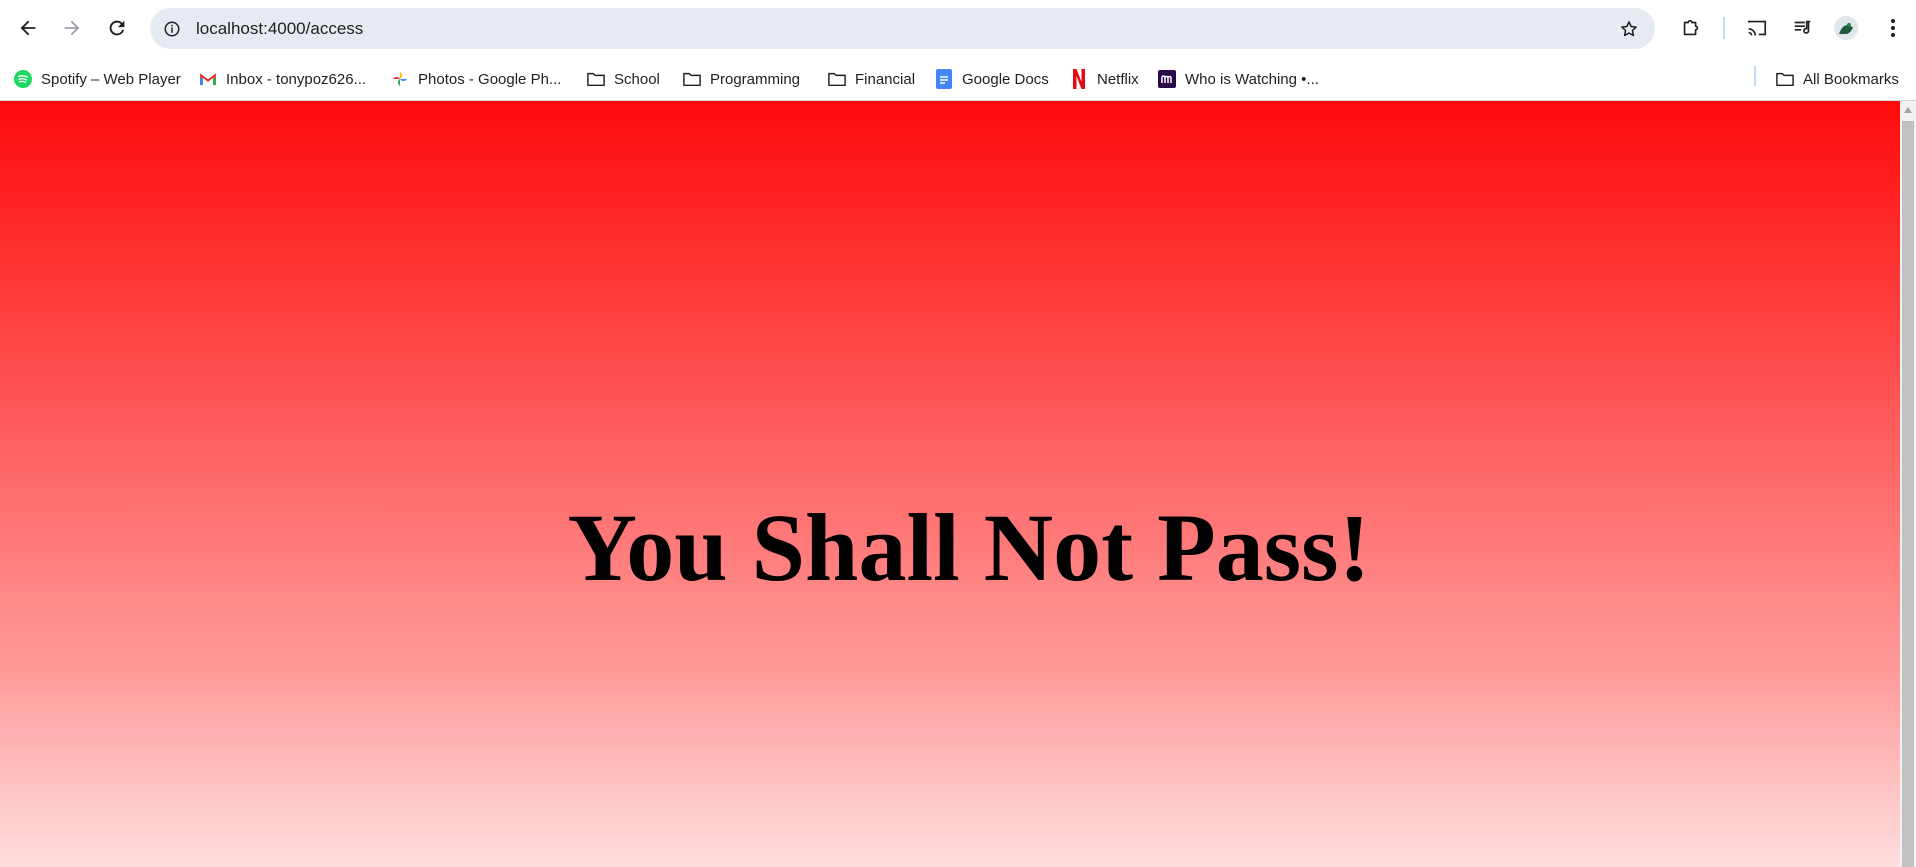 Image resolution: width=1916 pixels, height=867 pixels. I want to click on bookmark-folder-financial: Financial, so click(871, 79).